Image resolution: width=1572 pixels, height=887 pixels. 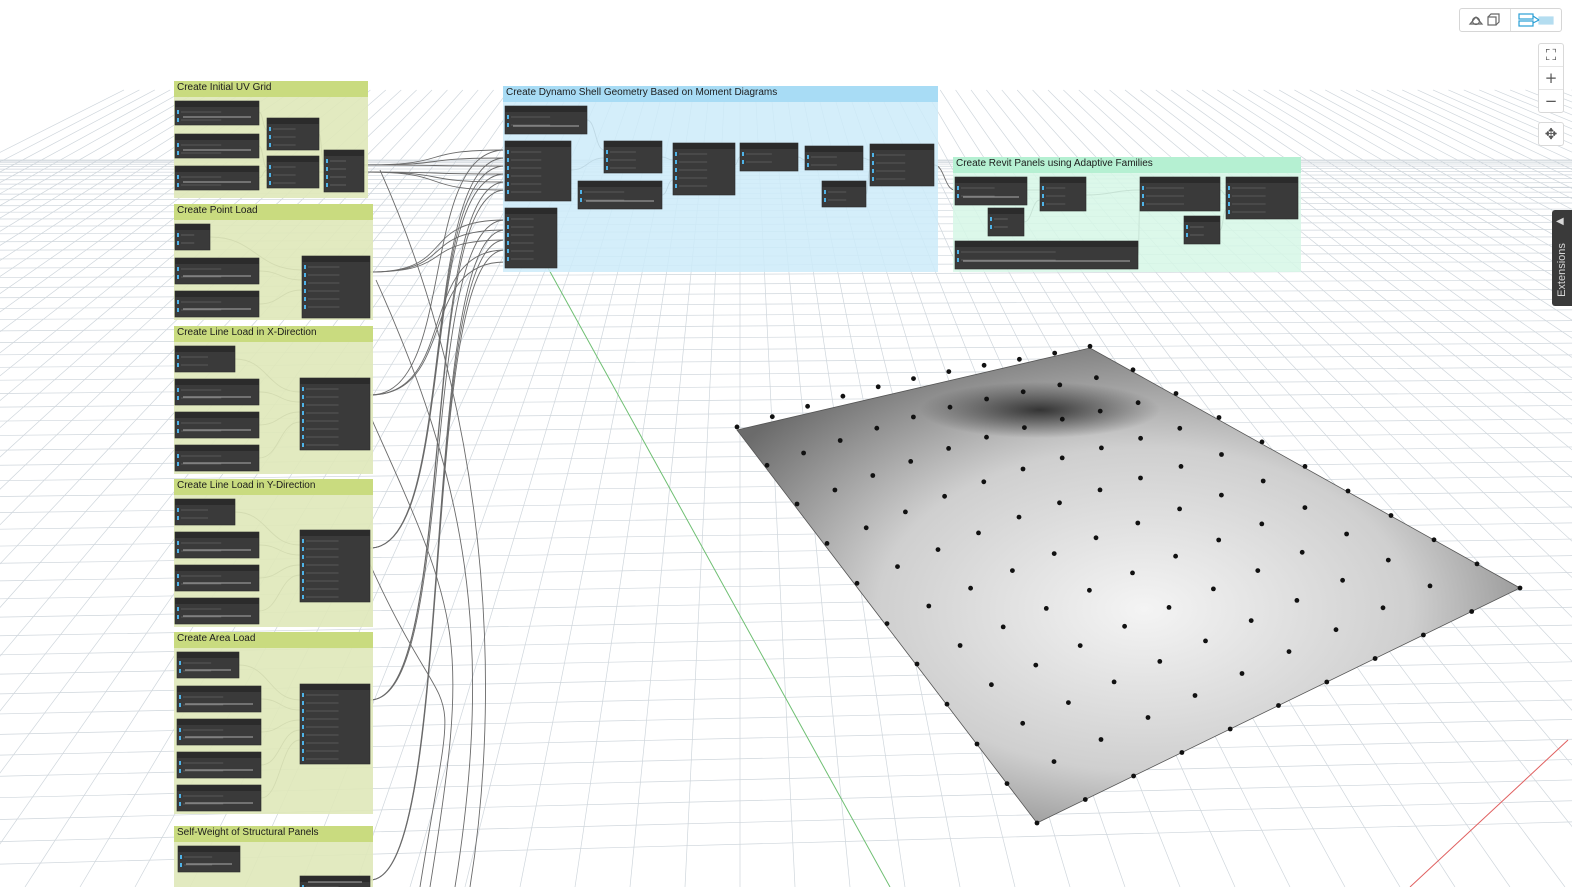 What do you see at coordinates (1551, 101) in the screenshot?
I see `zoom-out-button: −` at bounding box center [1551, 101].